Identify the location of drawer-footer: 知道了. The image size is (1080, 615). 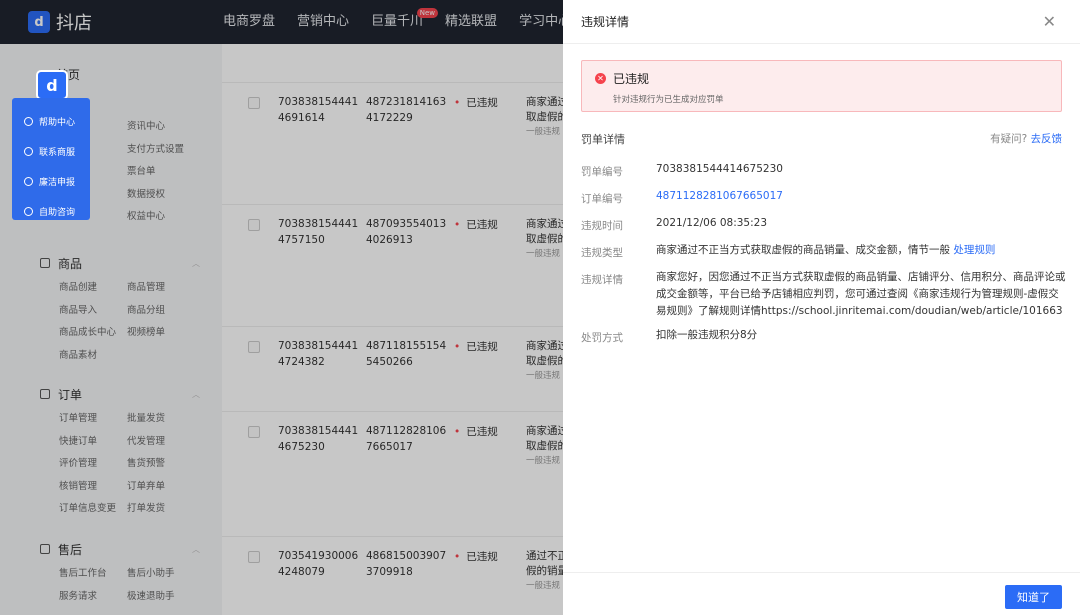
(821, 593).